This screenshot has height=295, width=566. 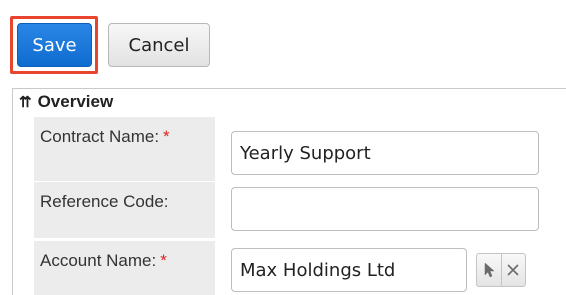 What do you see at coordinates (75, 101) in the screenshot?
I see `overview-panel-title: Overview` at bounding box center [75, 101].